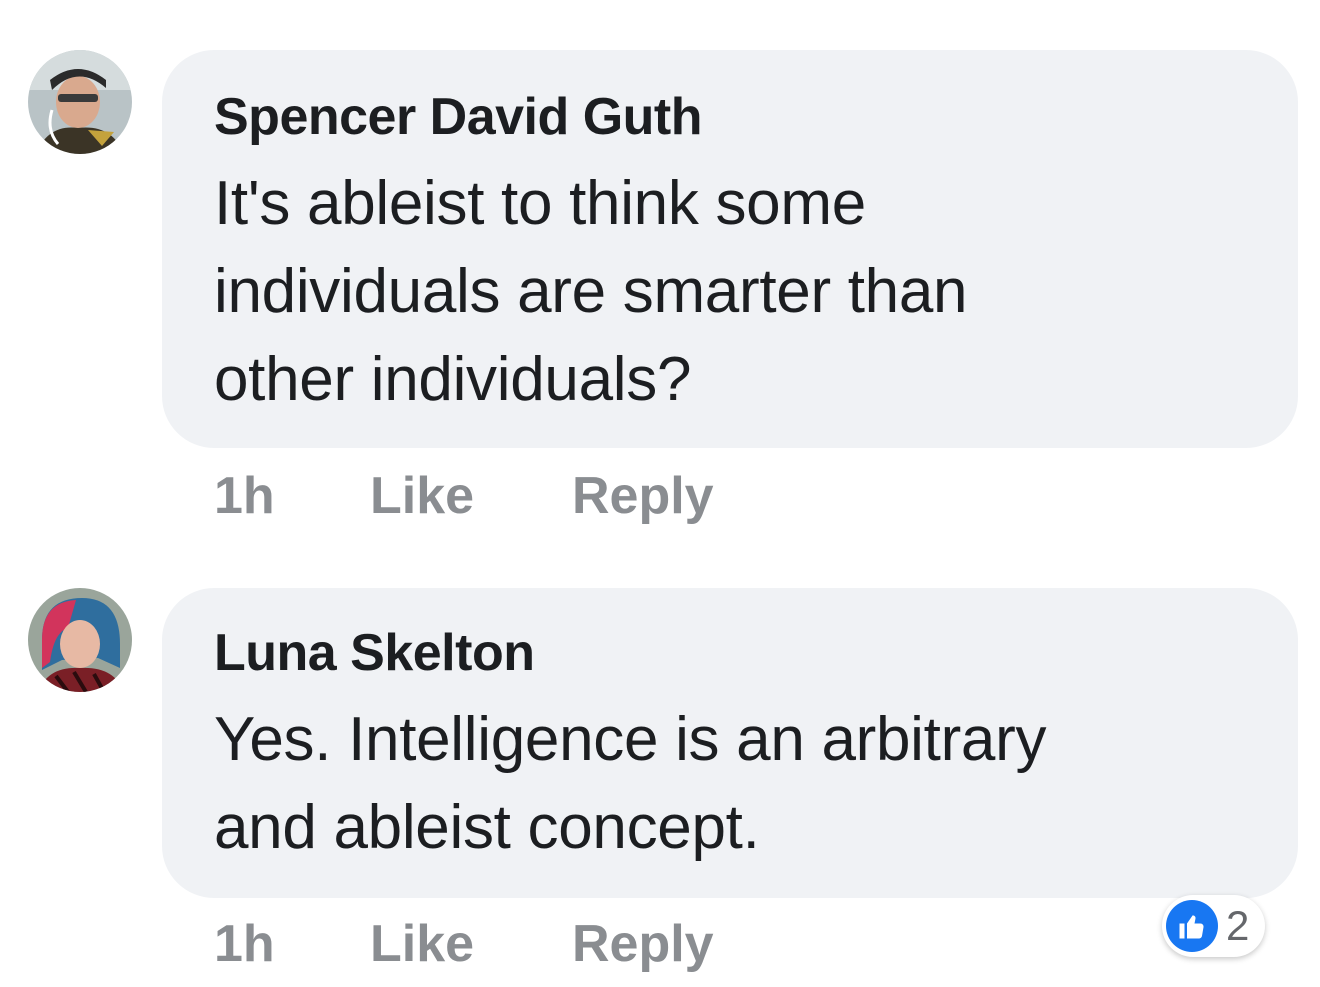 Image resolution: width=1320 pixels, height=987 pixels. Describe the element at coordinates (591, 291) in the screenshot. I see `comment-text: individuals are smarter than` at that location.